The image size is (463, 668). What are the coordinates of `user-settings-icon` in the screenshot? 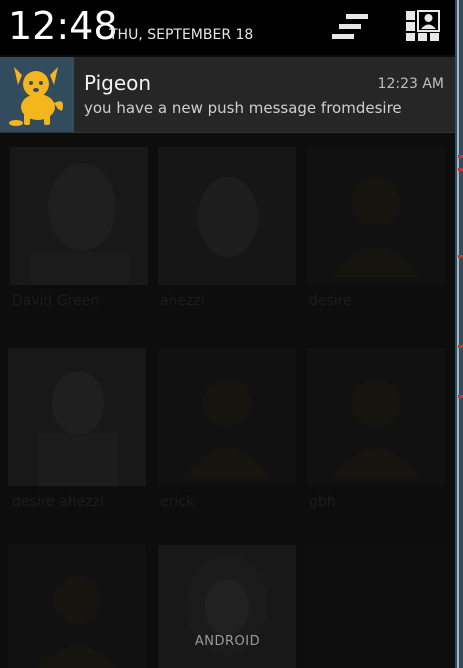 It's located at (423, 26).